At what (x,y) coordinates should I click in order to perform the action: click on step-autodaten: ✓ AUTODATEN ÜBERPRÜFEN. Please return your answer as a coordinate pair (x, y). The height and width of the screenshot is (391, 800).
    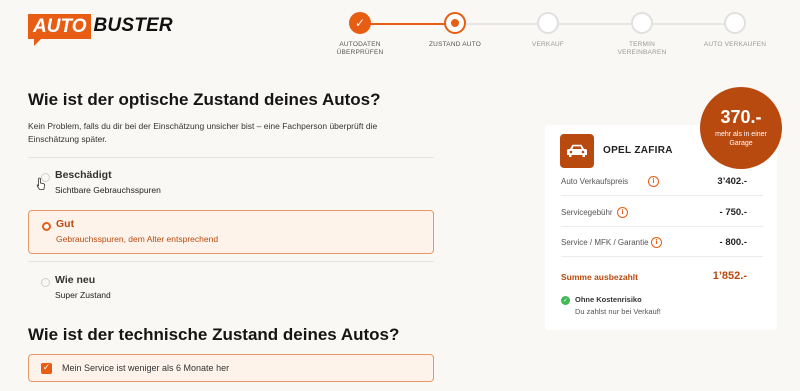
    Looking at the image, I should click on (360, 34).